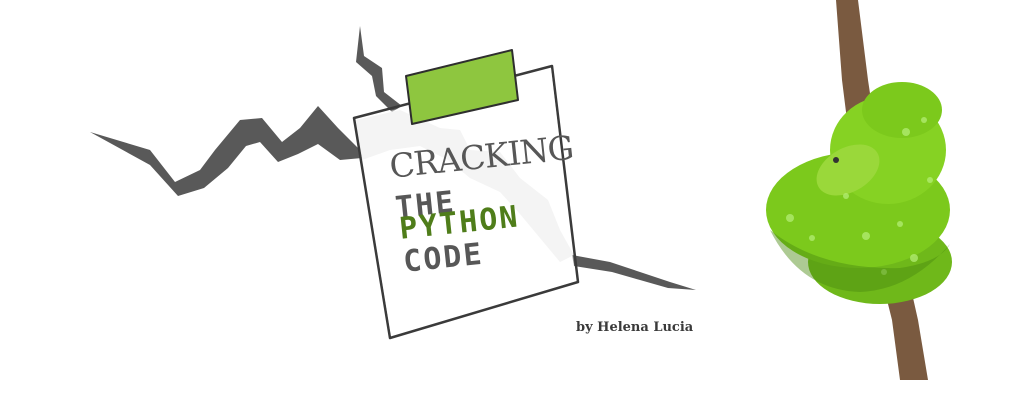  I want to click on snake-eye, so click(836, 160).